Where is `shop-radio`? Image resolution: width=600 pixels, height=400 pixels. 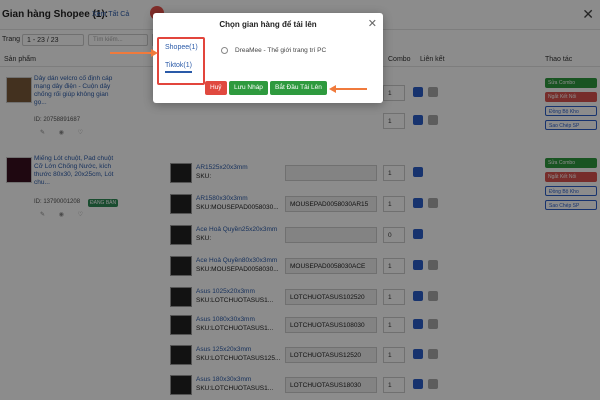
shop-radio is located at coordinates (224, 50).